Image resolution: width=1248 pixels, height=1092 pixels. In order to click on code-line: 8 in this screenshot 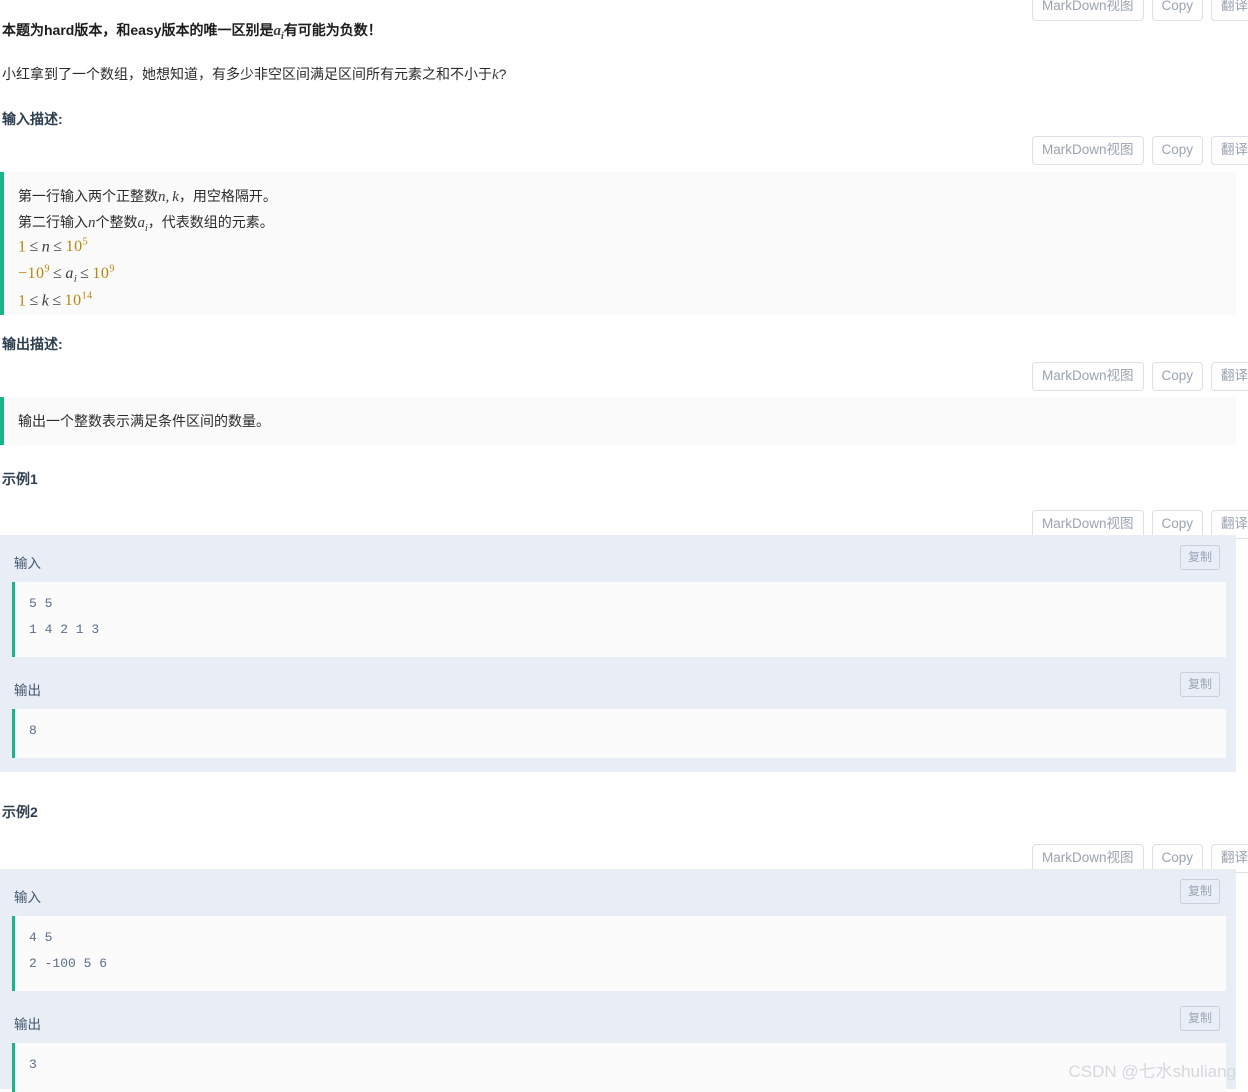, I will do `click(33, 730)`.